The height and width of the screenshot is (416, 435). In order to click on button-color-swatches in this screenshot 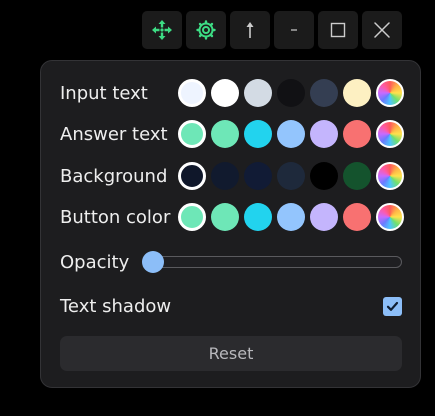, I will do `click(291, 217)`.